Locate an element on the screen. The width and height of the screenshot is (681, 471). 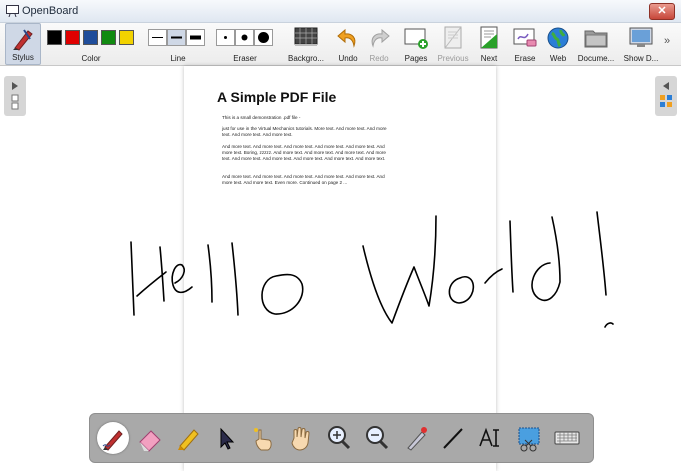
marker-icon is located at coordinates (188, 440).